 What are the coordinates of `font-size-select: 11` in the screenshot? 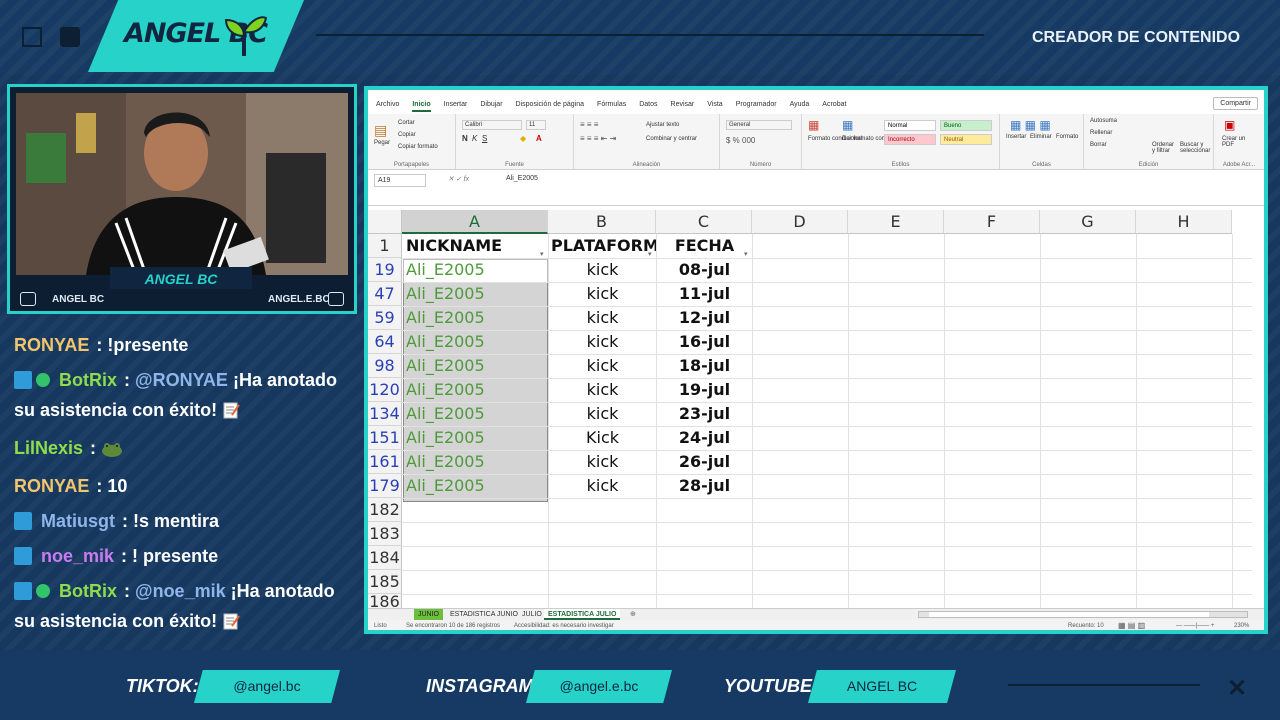 It's located at (536, 125).